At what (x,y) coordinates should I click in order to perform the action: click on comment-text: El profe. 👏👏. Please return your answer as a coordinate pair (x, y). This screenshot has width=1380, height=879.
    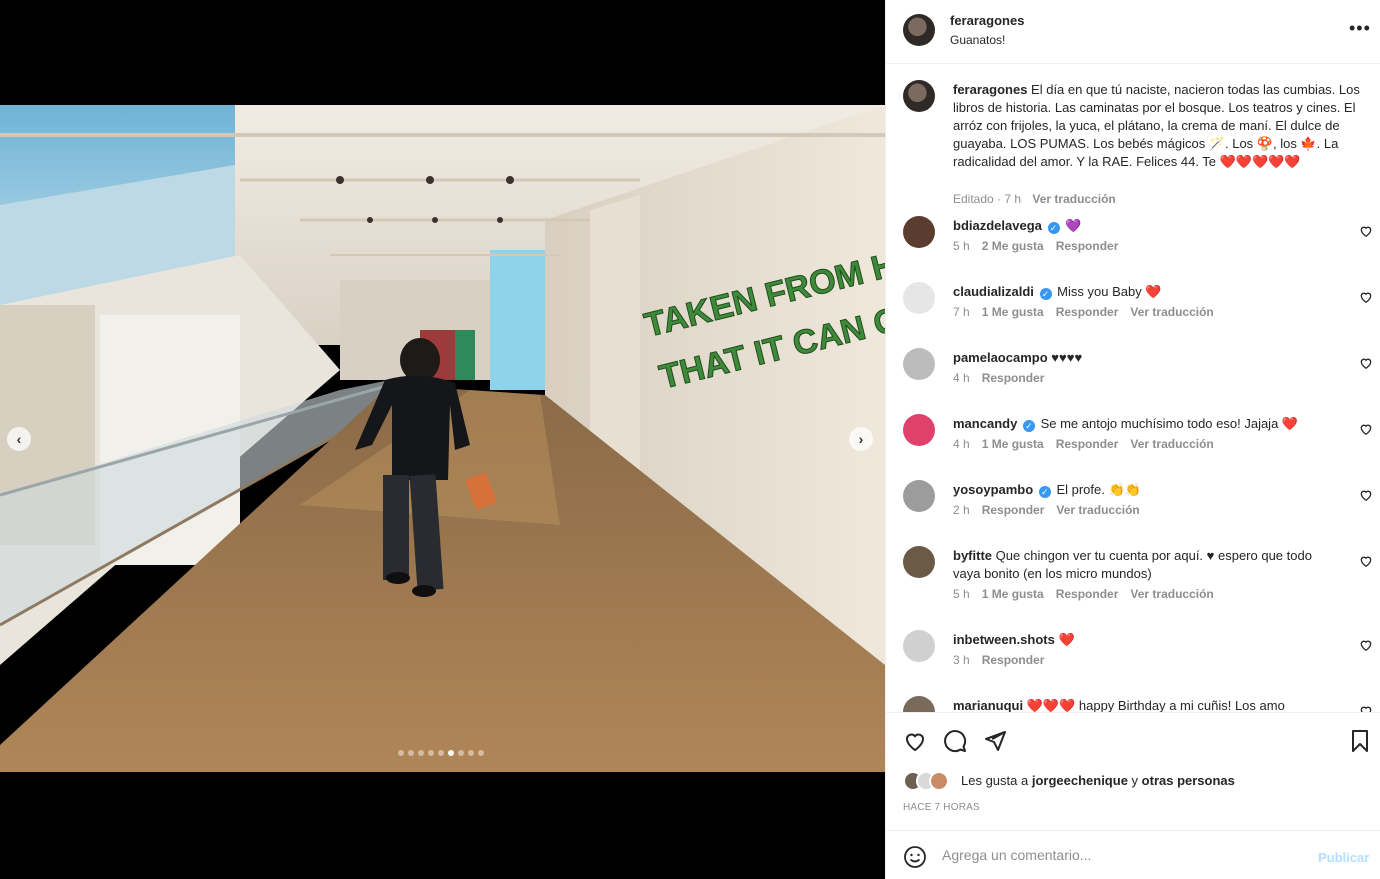
    Looking at the image, I should click on (1098, 489).